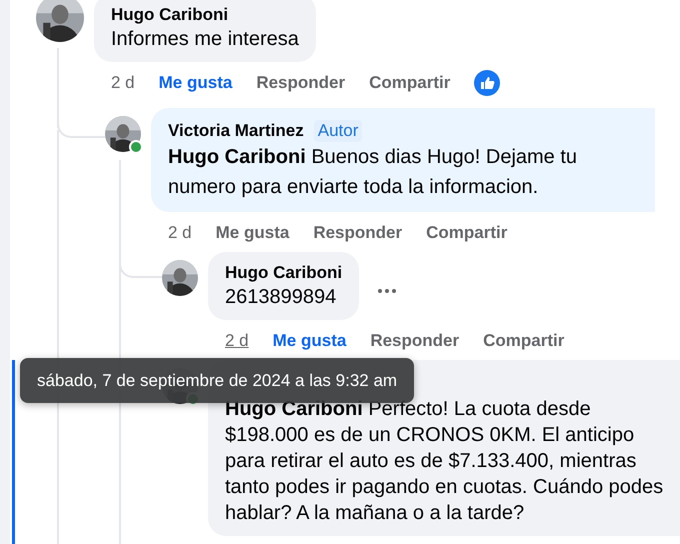 The height and width of the screenshot is (544, 680). Describe the element at coordinates (338, 131) in the screenshot. I see `author-label: Autor` at that location.